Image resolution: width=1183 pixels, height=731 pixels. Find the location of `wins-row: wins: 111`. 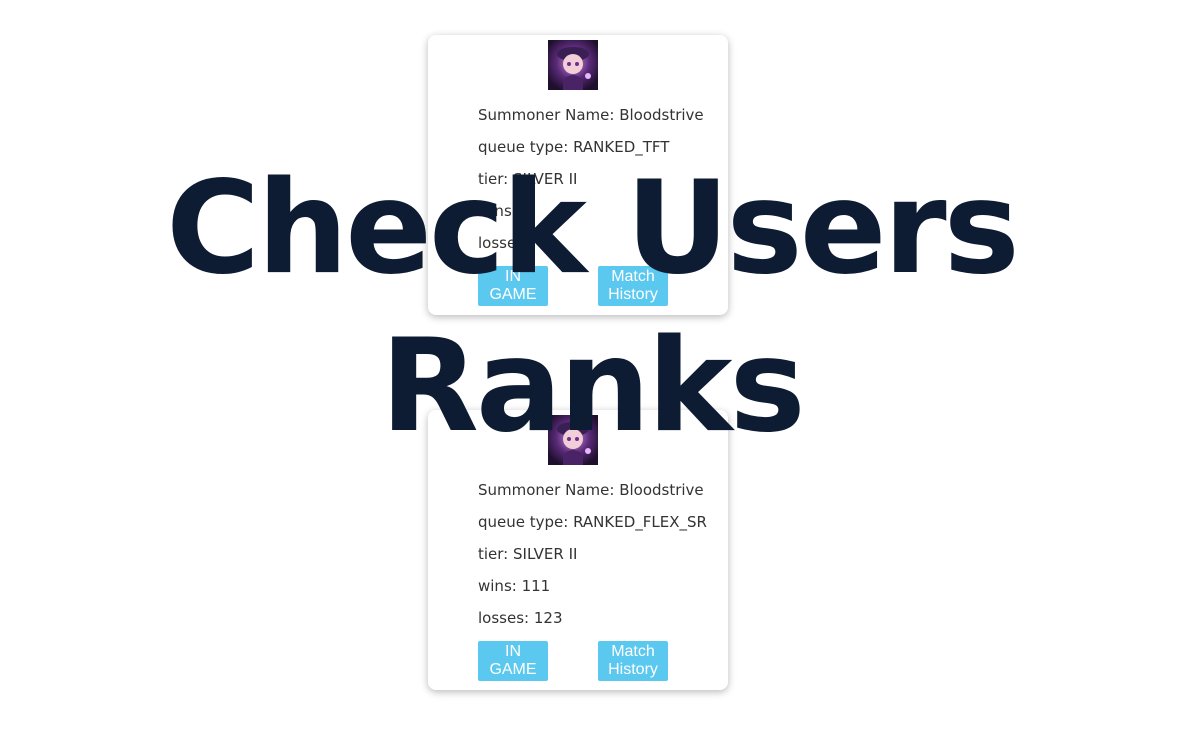

wins-row: wins: 111 is located at coordinates (598, 586).